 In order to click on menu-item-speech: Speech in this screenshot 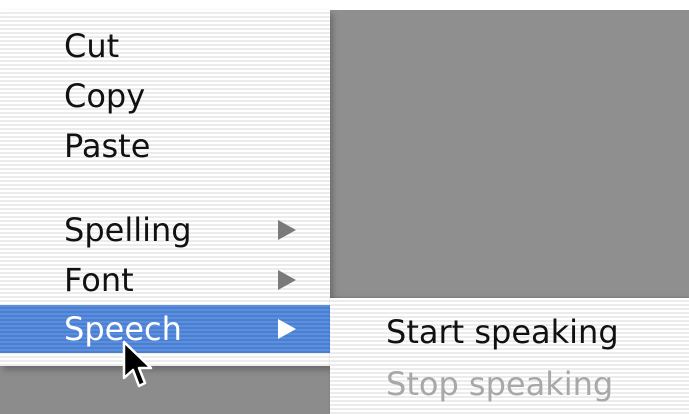, I will do `click(165, 329)`.